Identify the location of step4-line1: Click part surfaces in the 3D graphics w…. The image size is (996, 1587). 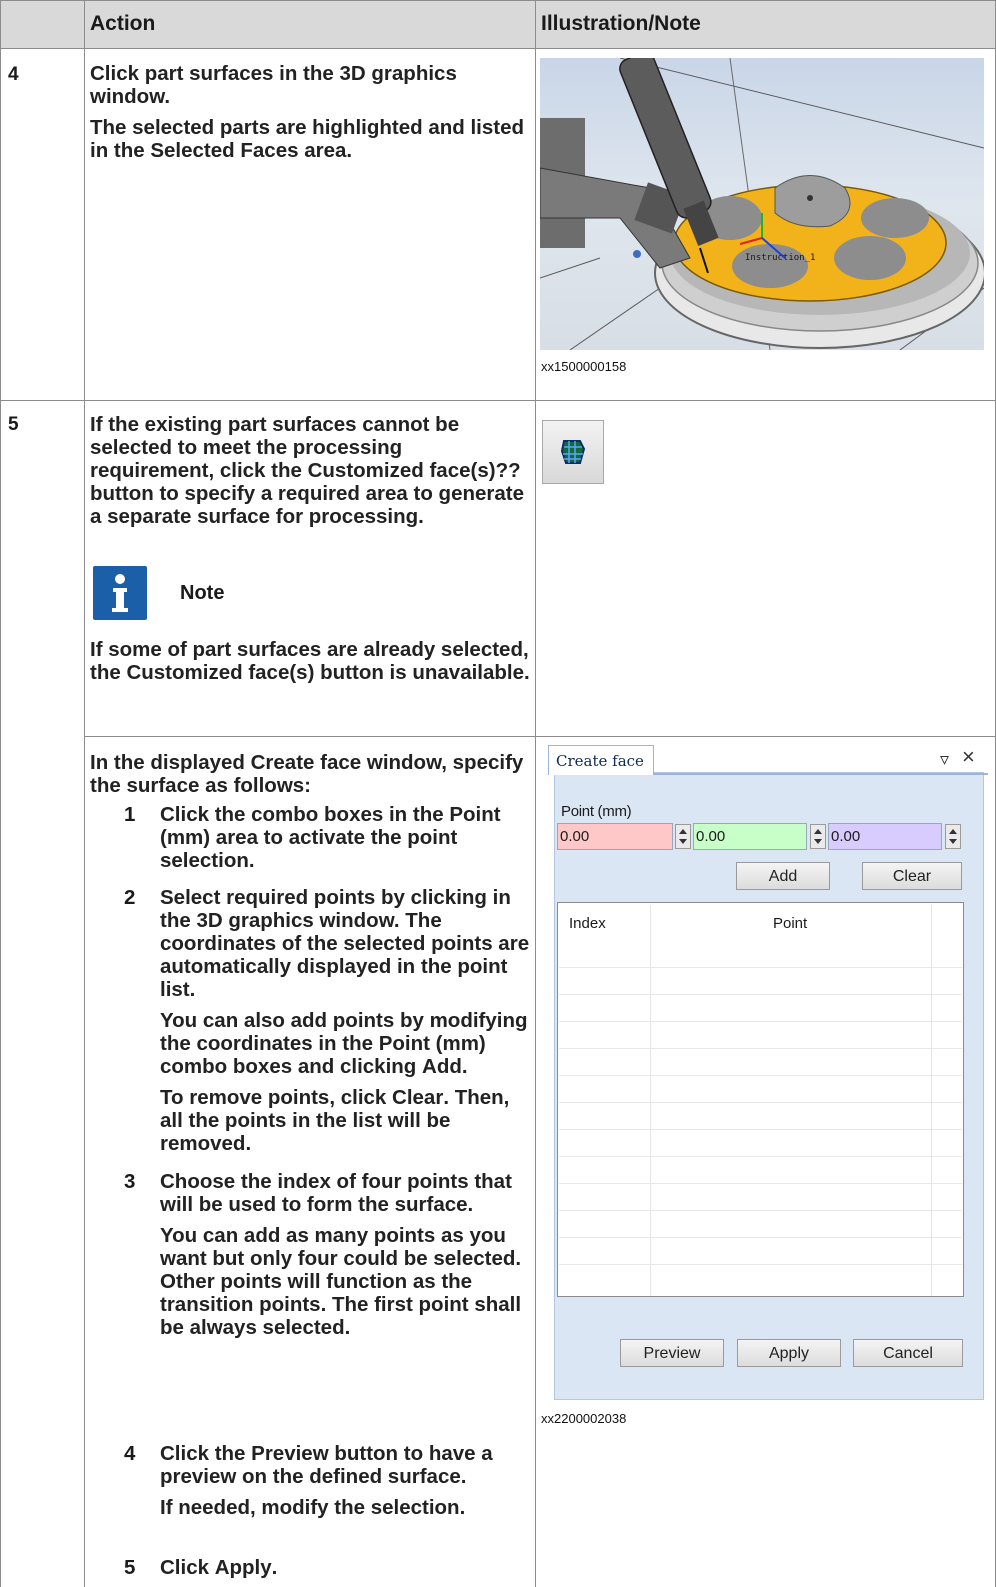
(273, 85).